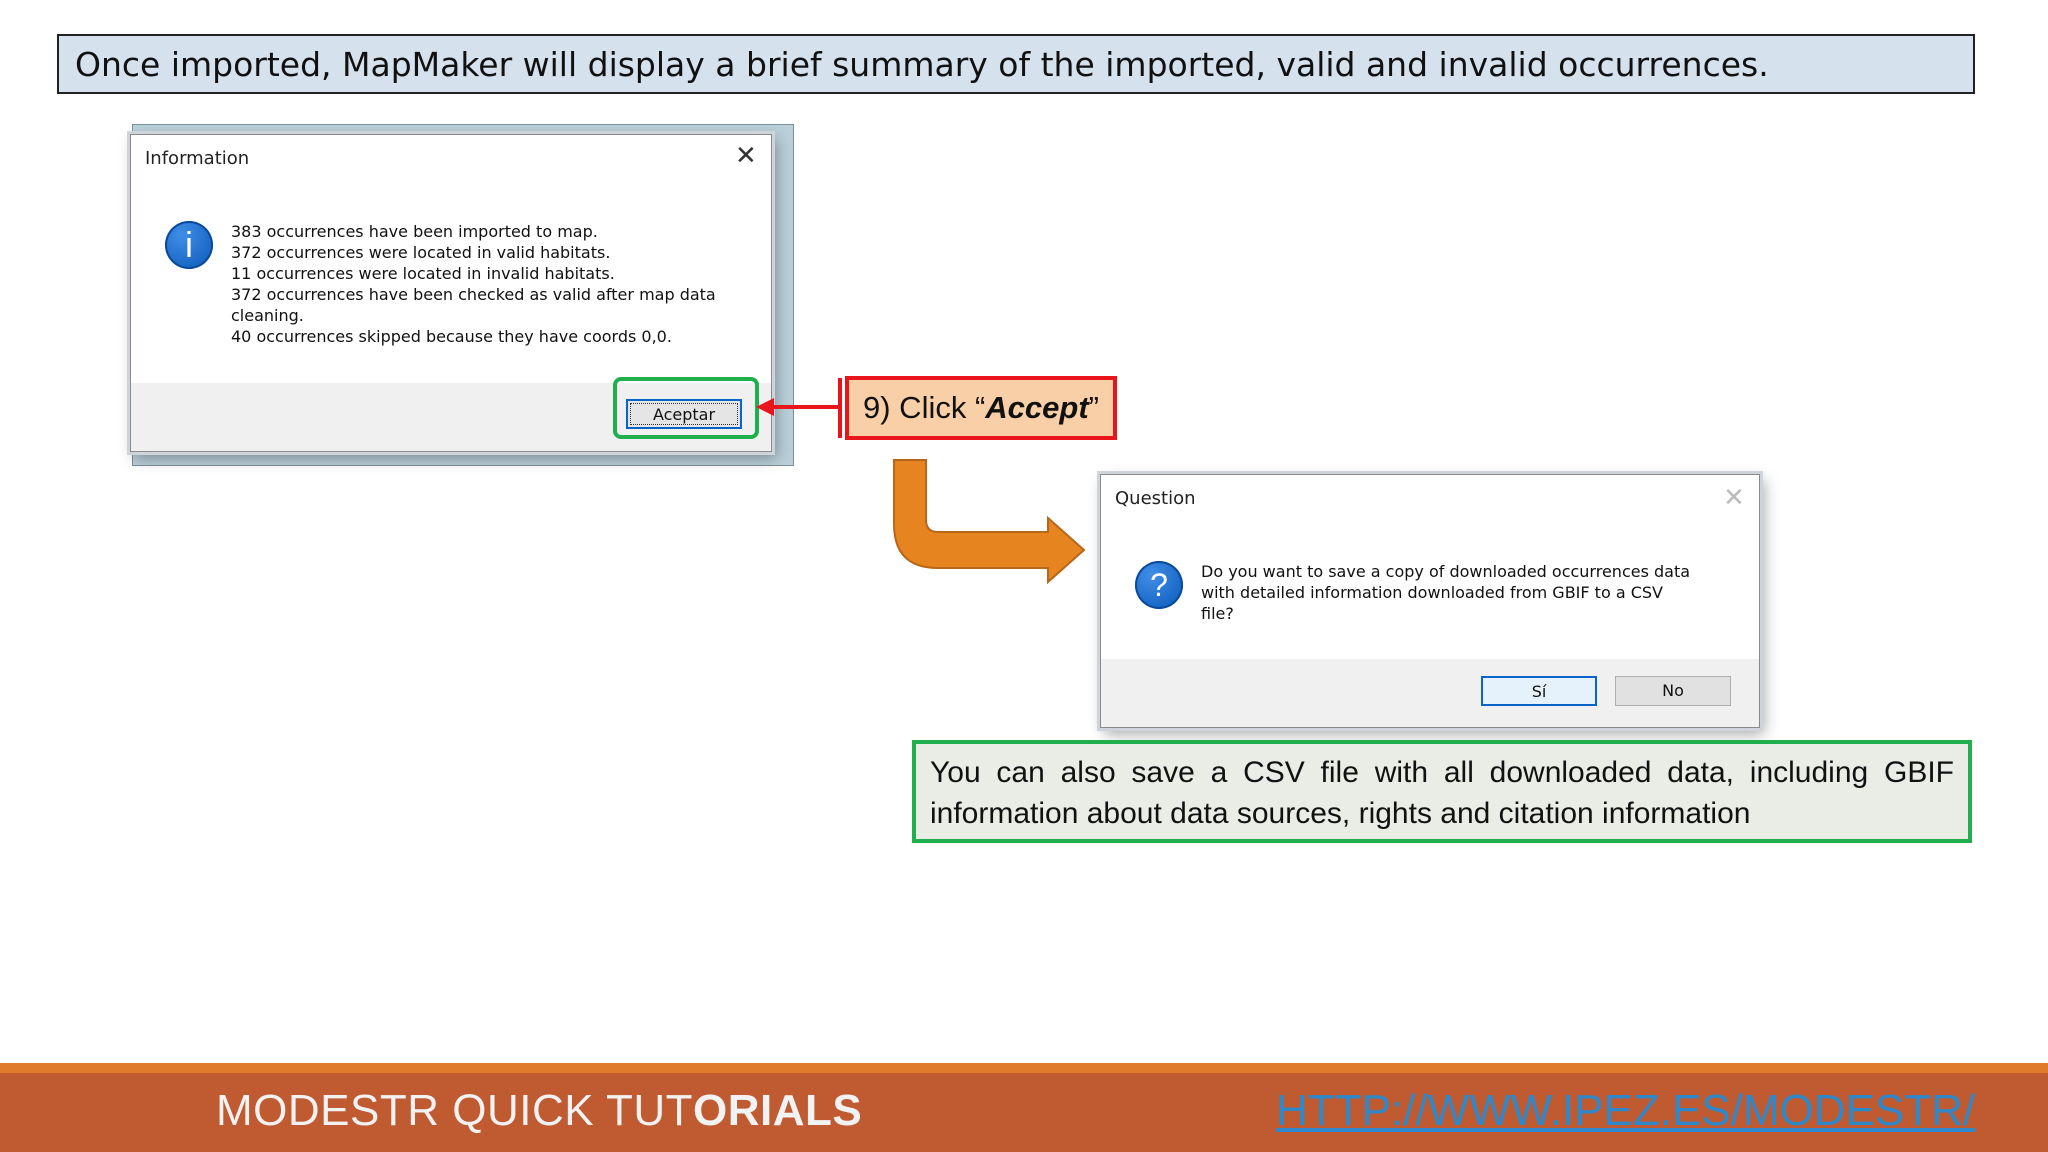  I want to click on flow-arrow, so click(989, 522).